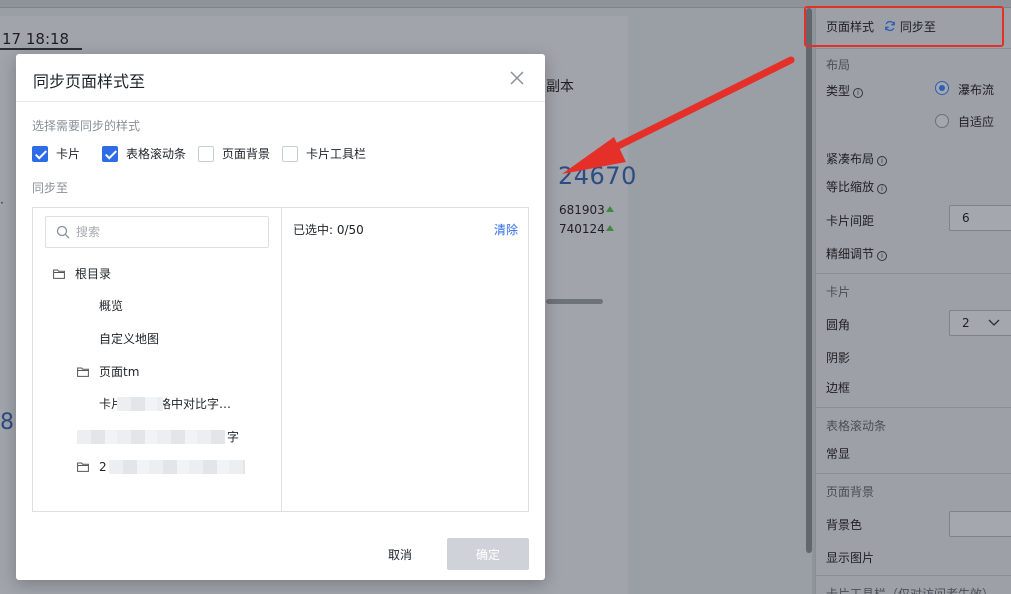  What do you see at coordinates (597, 176) in the screenshot?
I see `kpi-big-number: 24670` at bounding box center [597, 176].